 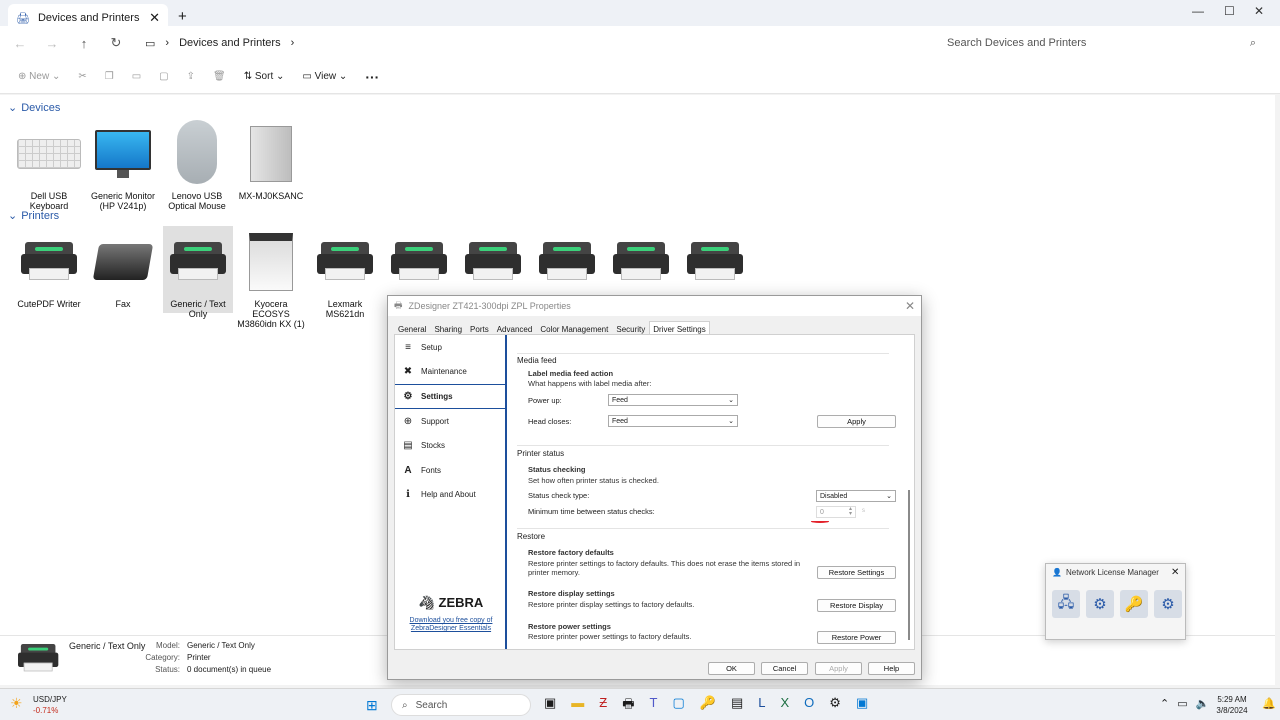 What do you see at coordinates (910, 306) in the screenshot?
I see `dialog-close-icon: ✕` at bounding box center [910, 306].